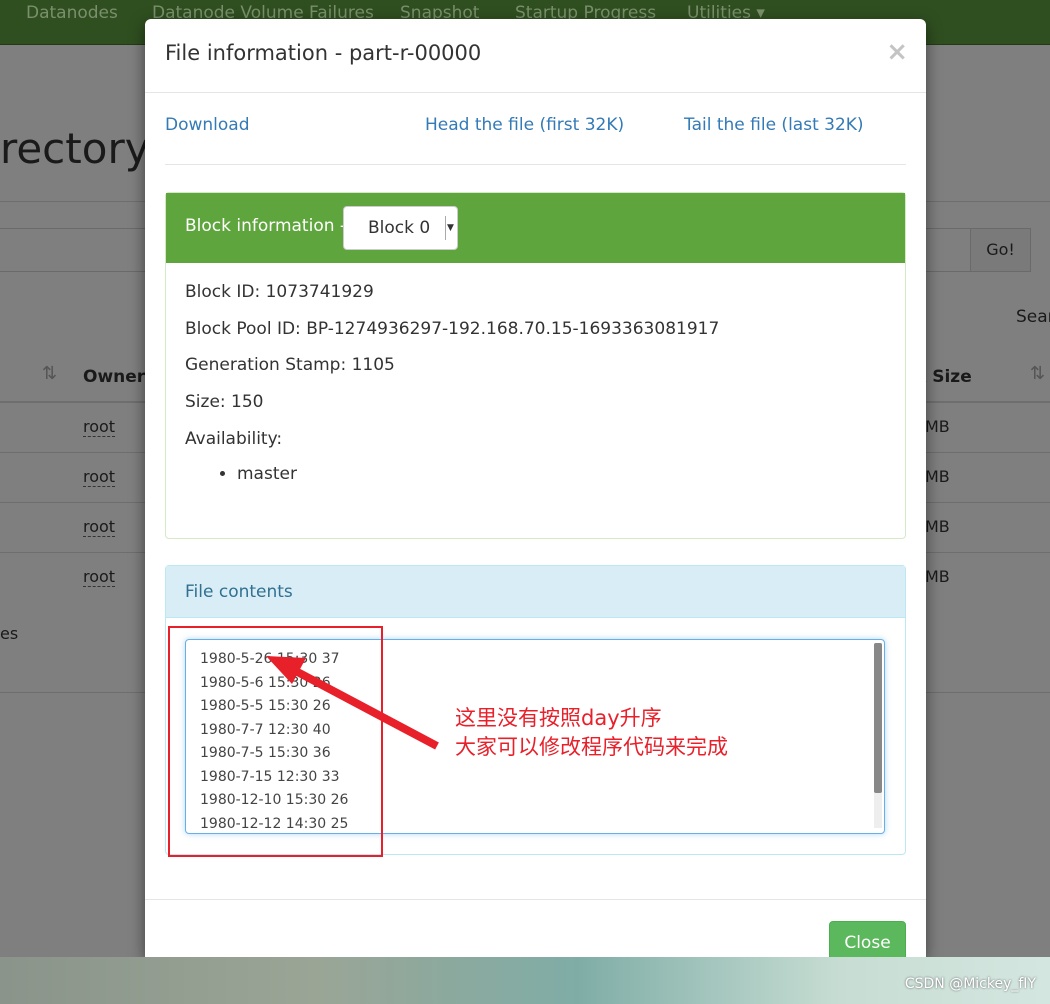 The height and width of the screenshot is (1004, 1050). I want to click on annotation-line: 这里没有按照day升序, so click(558, 718).